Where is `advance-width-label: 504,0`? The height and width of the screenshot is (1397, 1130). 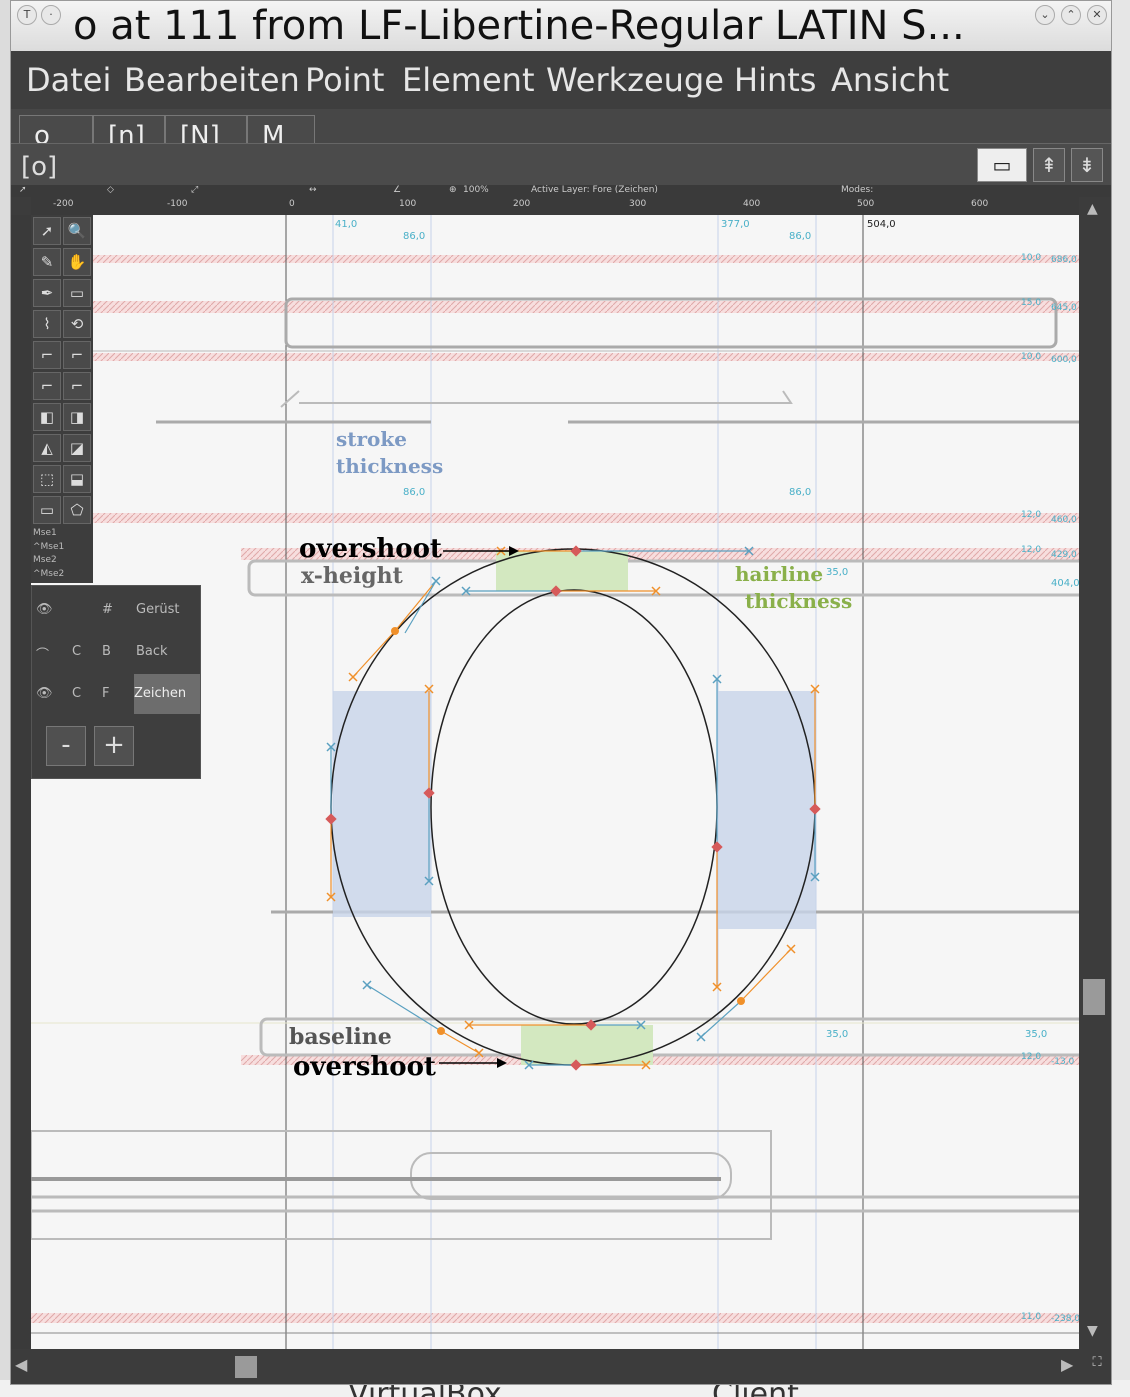
advance-width-label: 504,0 is located at coordinates (881, 224).